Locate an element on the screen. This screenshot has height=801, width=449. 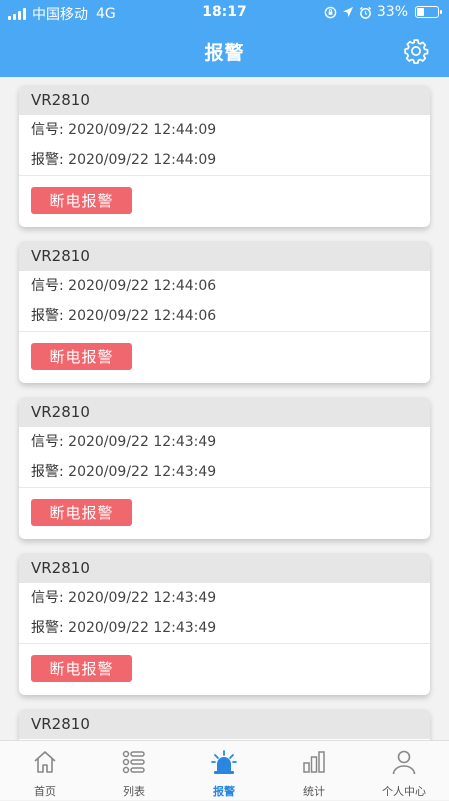
orientation-lock-icon is located at coordinates (330, 12).